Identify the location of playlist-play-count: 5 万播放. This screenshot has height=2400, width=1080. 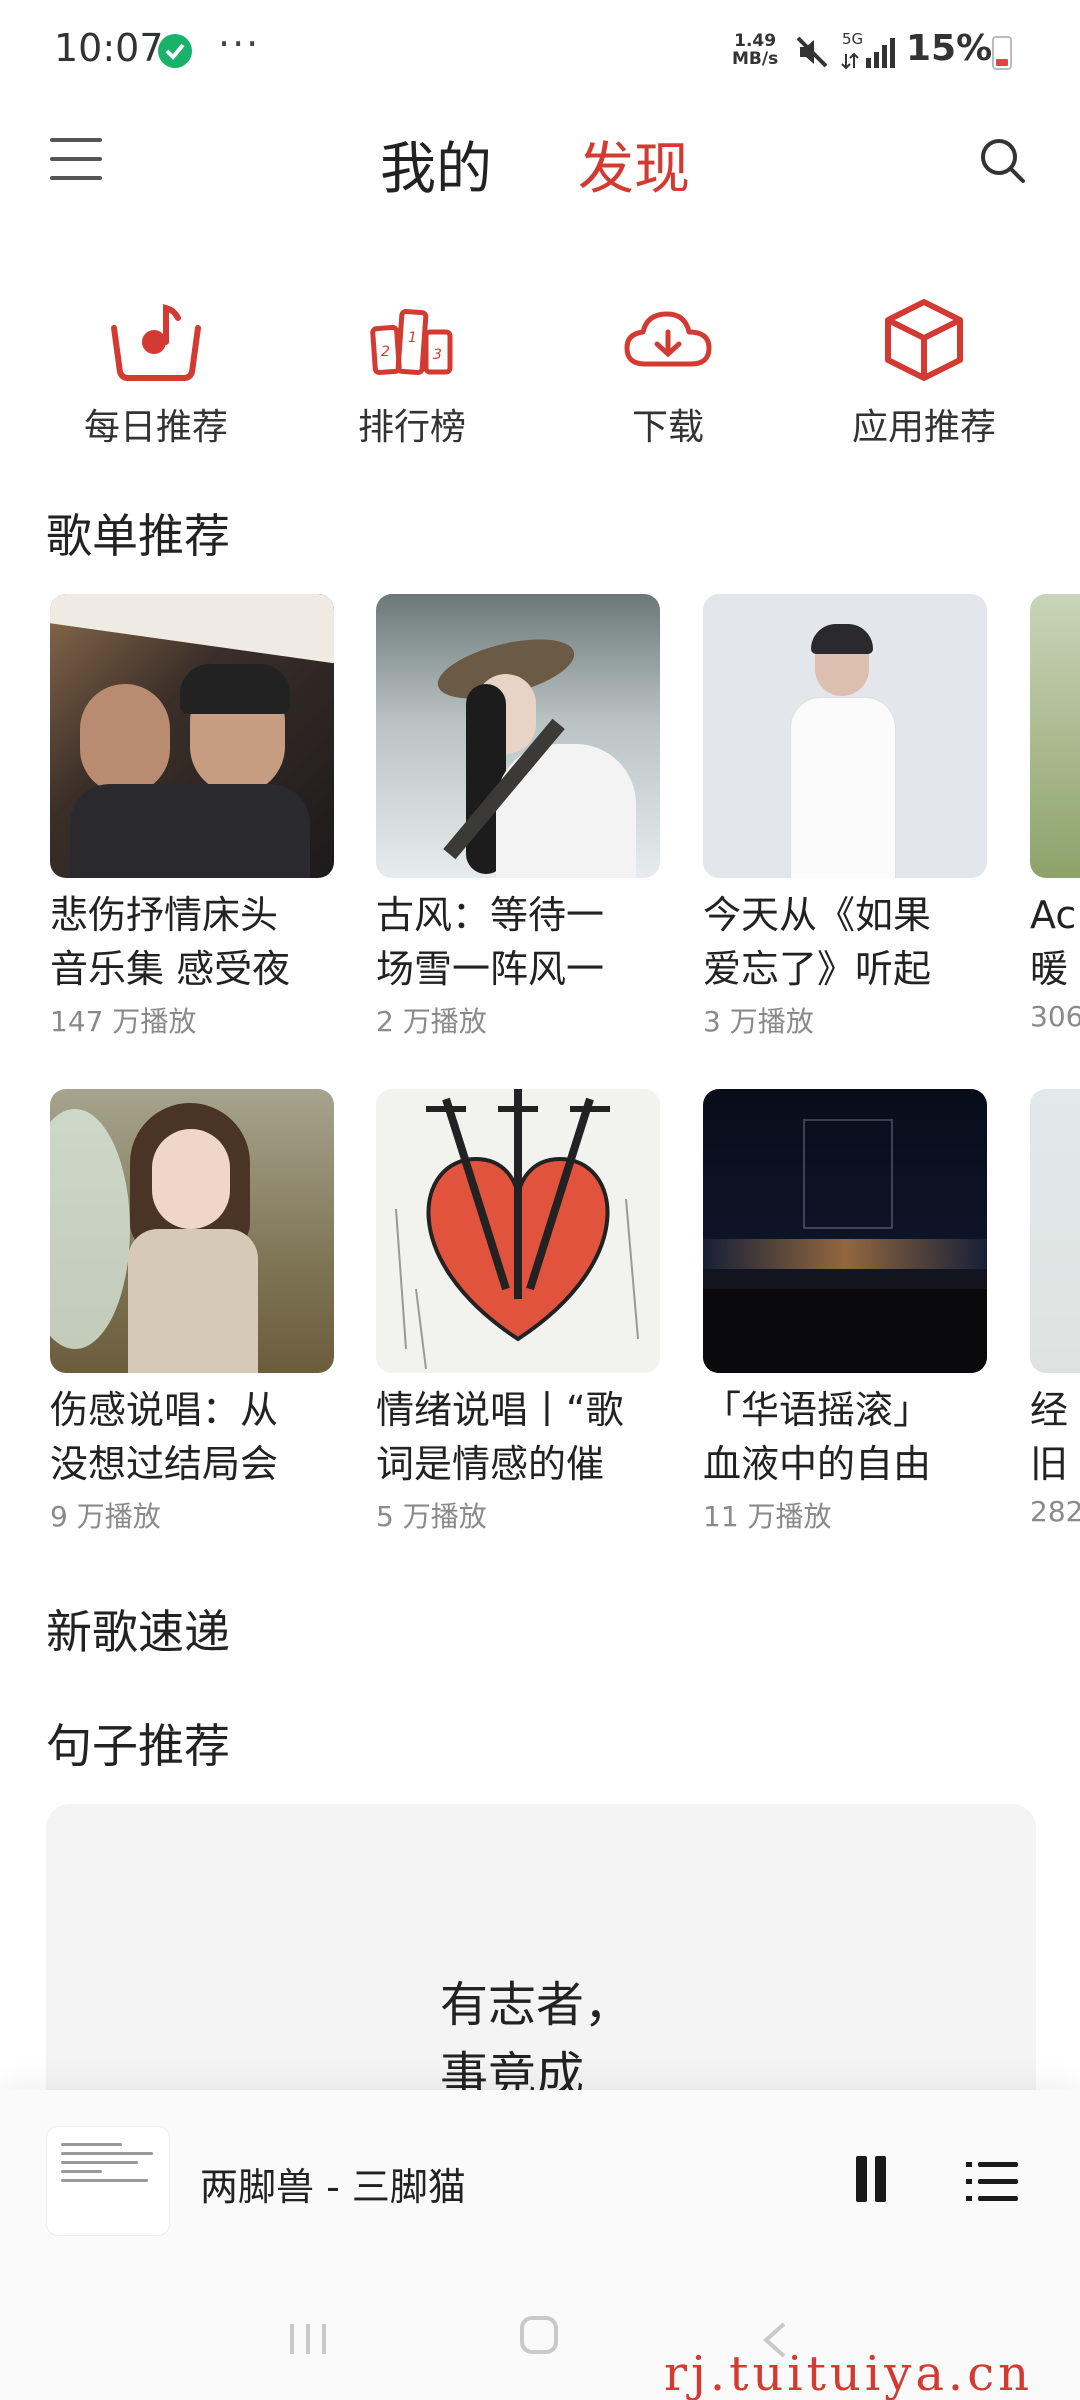
(431, 1516).